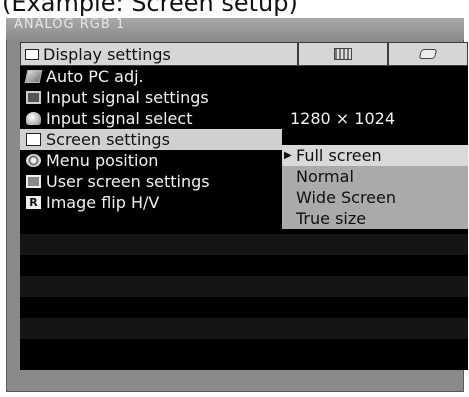 The width and height of the screenshot is (469, 397). Describe the element at coordinates (33, 181) in the screenshot. I see `user-screen-icon` at that location.